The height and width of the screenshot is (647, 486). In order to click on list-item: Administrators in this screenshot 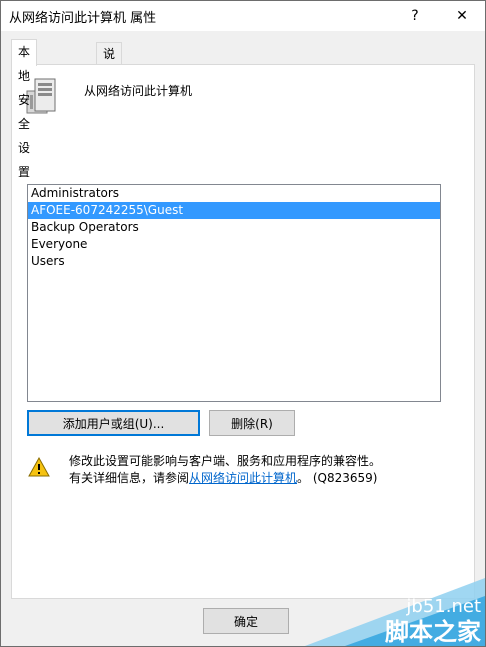, I will do `click(234, 193)`.